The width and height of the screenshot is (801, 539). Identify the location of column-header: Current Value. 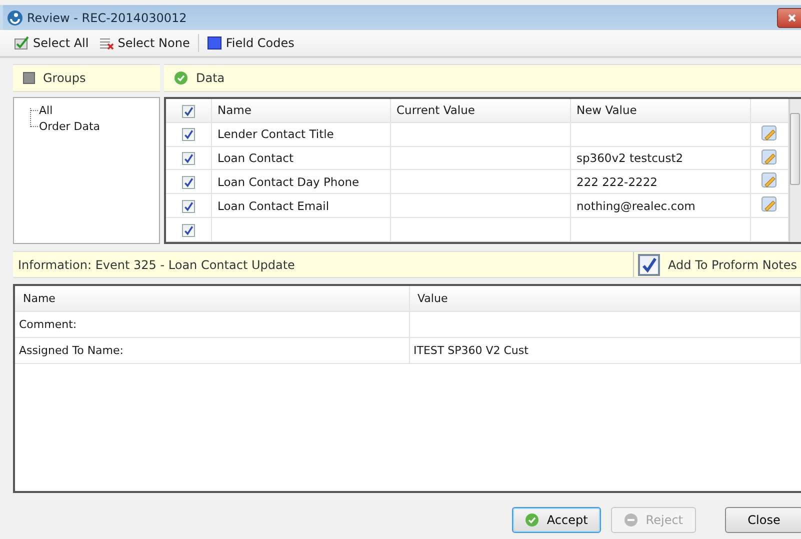
(480, 110).